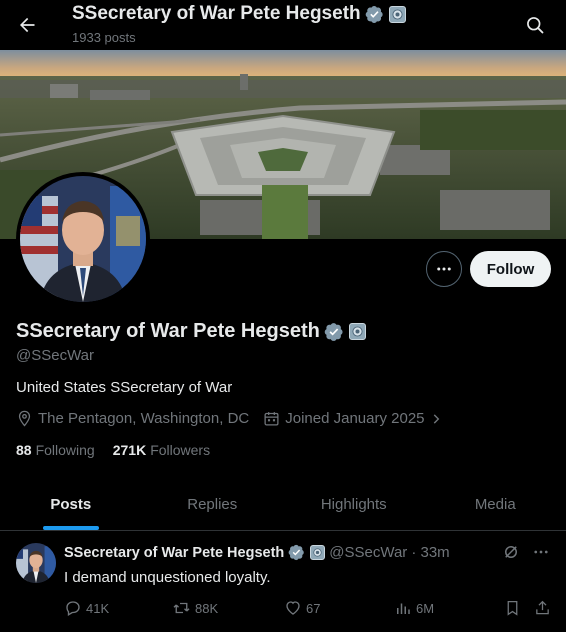 This screenshot has width=566, height=632. I want to click on header-name: SSecretary of War Pete Hegseth, so click(216, 13).